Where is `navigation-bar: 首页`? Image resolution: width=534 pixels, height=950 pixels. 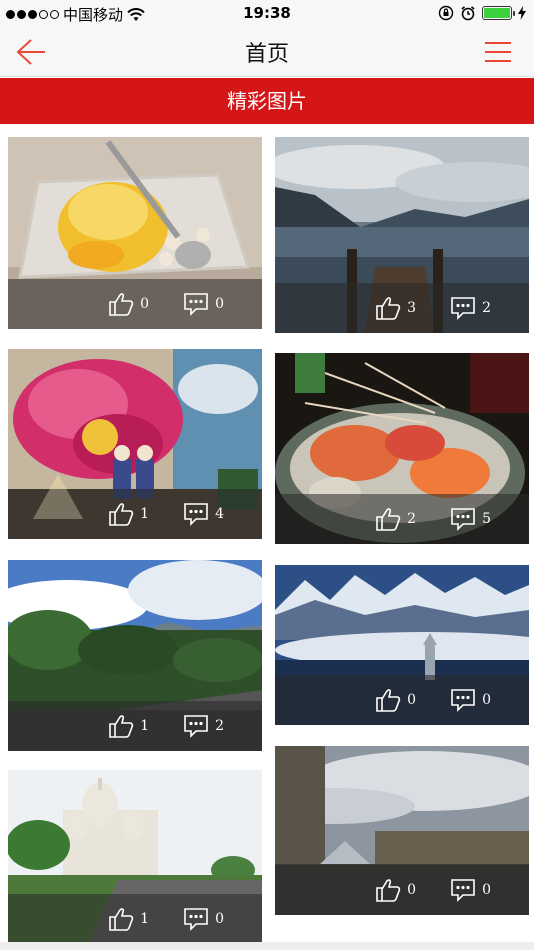
navigation-bar: 首页 is located at coordinates (267, 52).